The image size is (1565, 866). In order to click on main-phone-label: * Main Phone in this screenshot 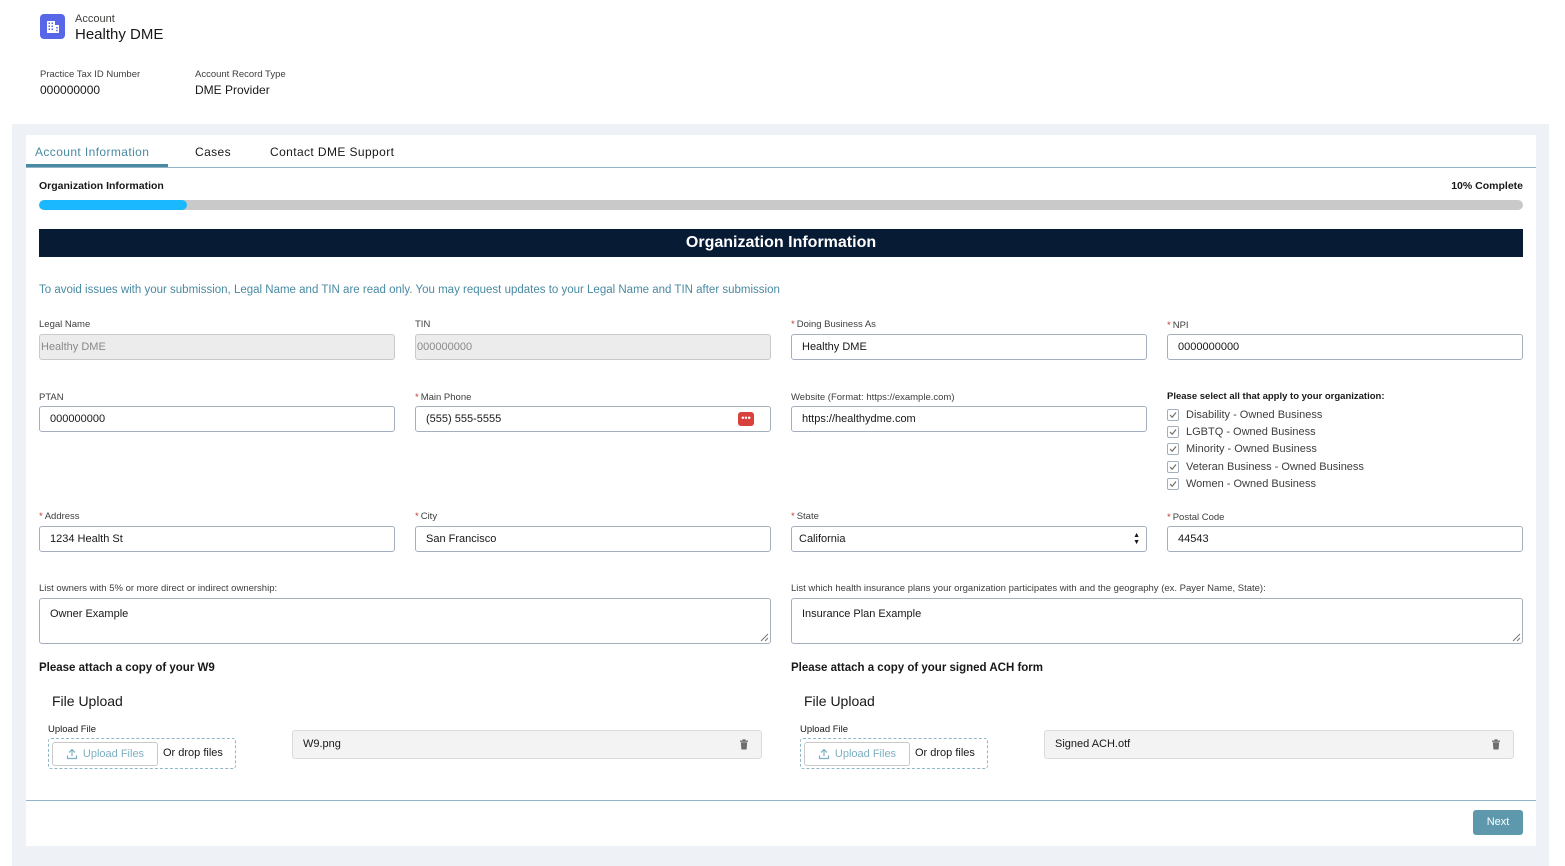, I will do `click(443, 397)`.